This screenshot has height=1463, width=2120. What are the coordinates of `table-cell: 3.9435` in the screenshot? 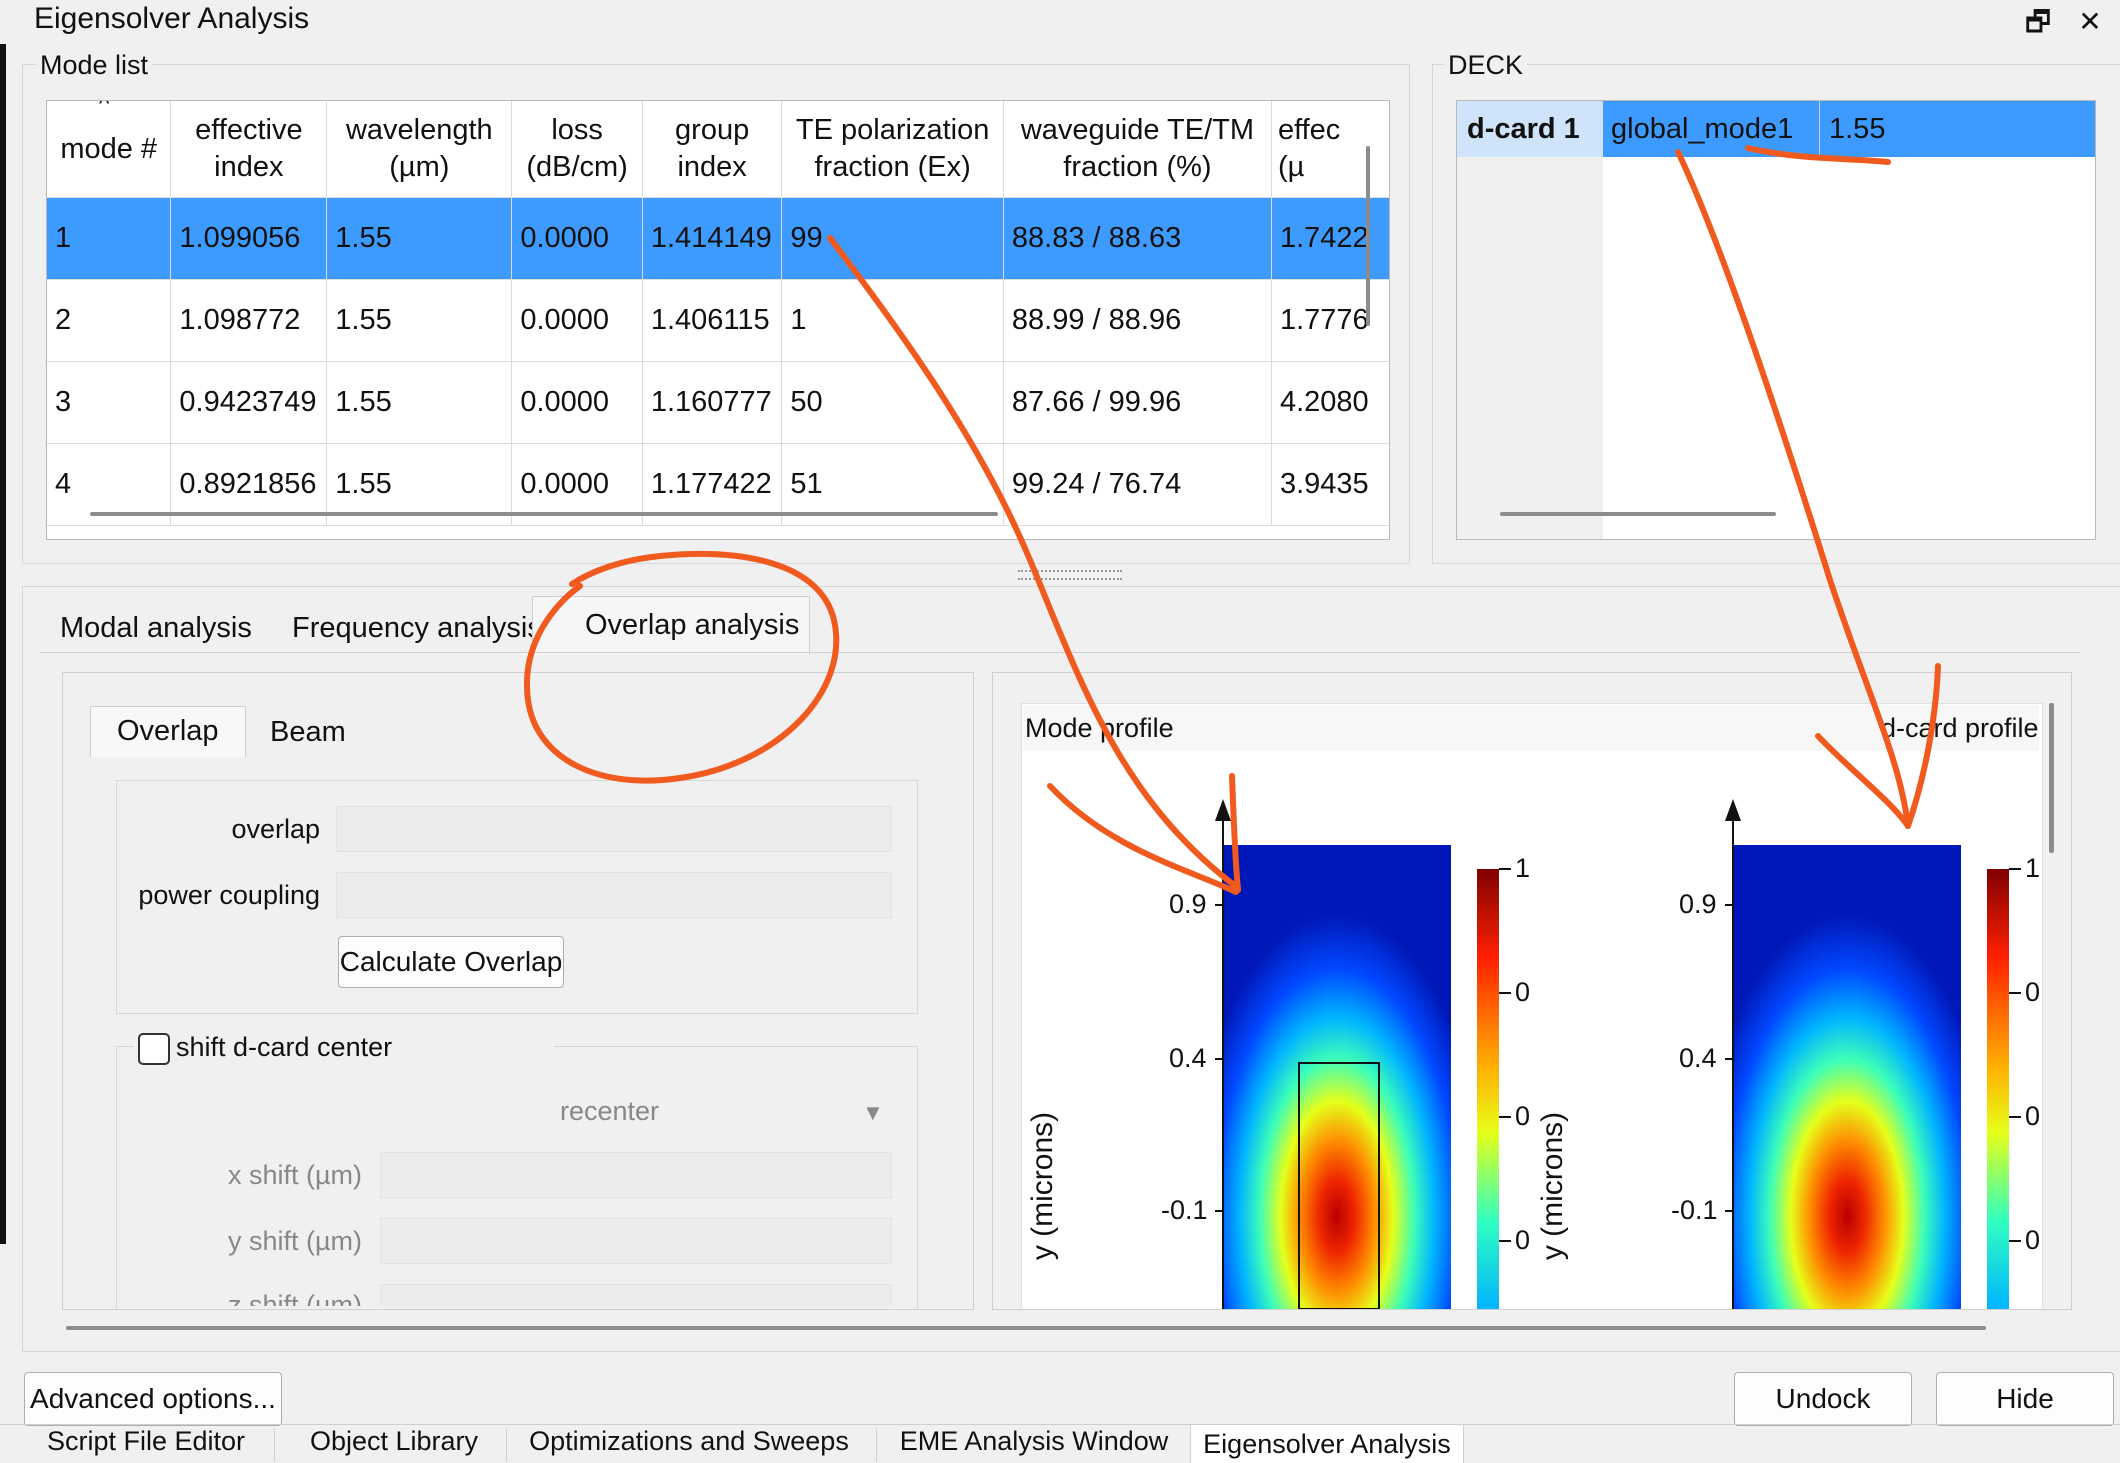 It's located at (1330, 484).